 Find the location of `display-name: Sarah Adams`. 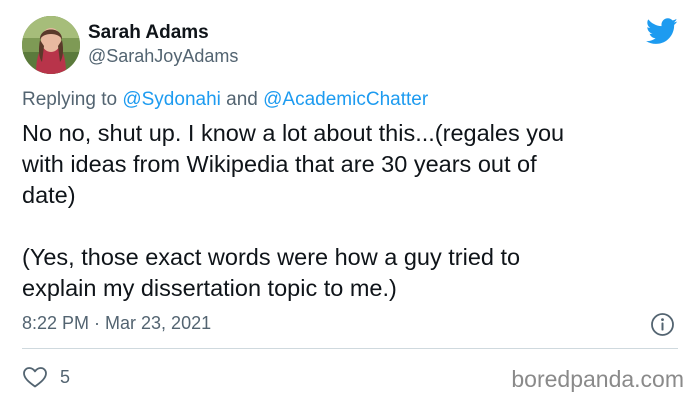

display-name: Sarah Adams is located at coordinates (148, 33).